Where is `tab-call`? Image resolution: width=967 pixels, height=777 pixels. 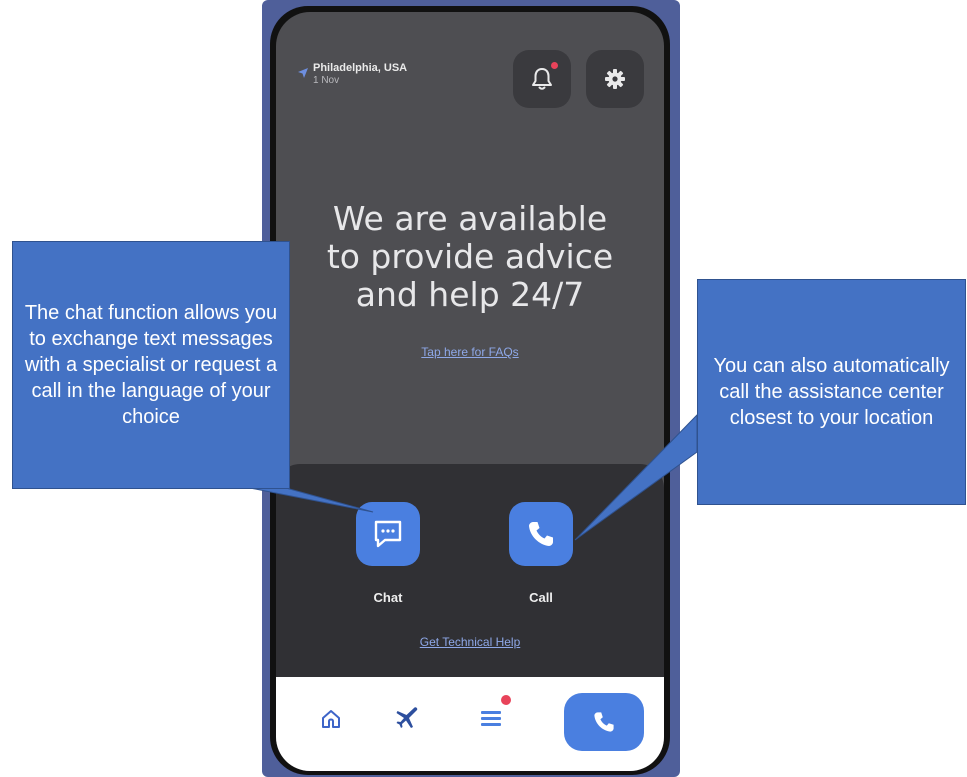
tab-call is located at coordinates (604, 722).